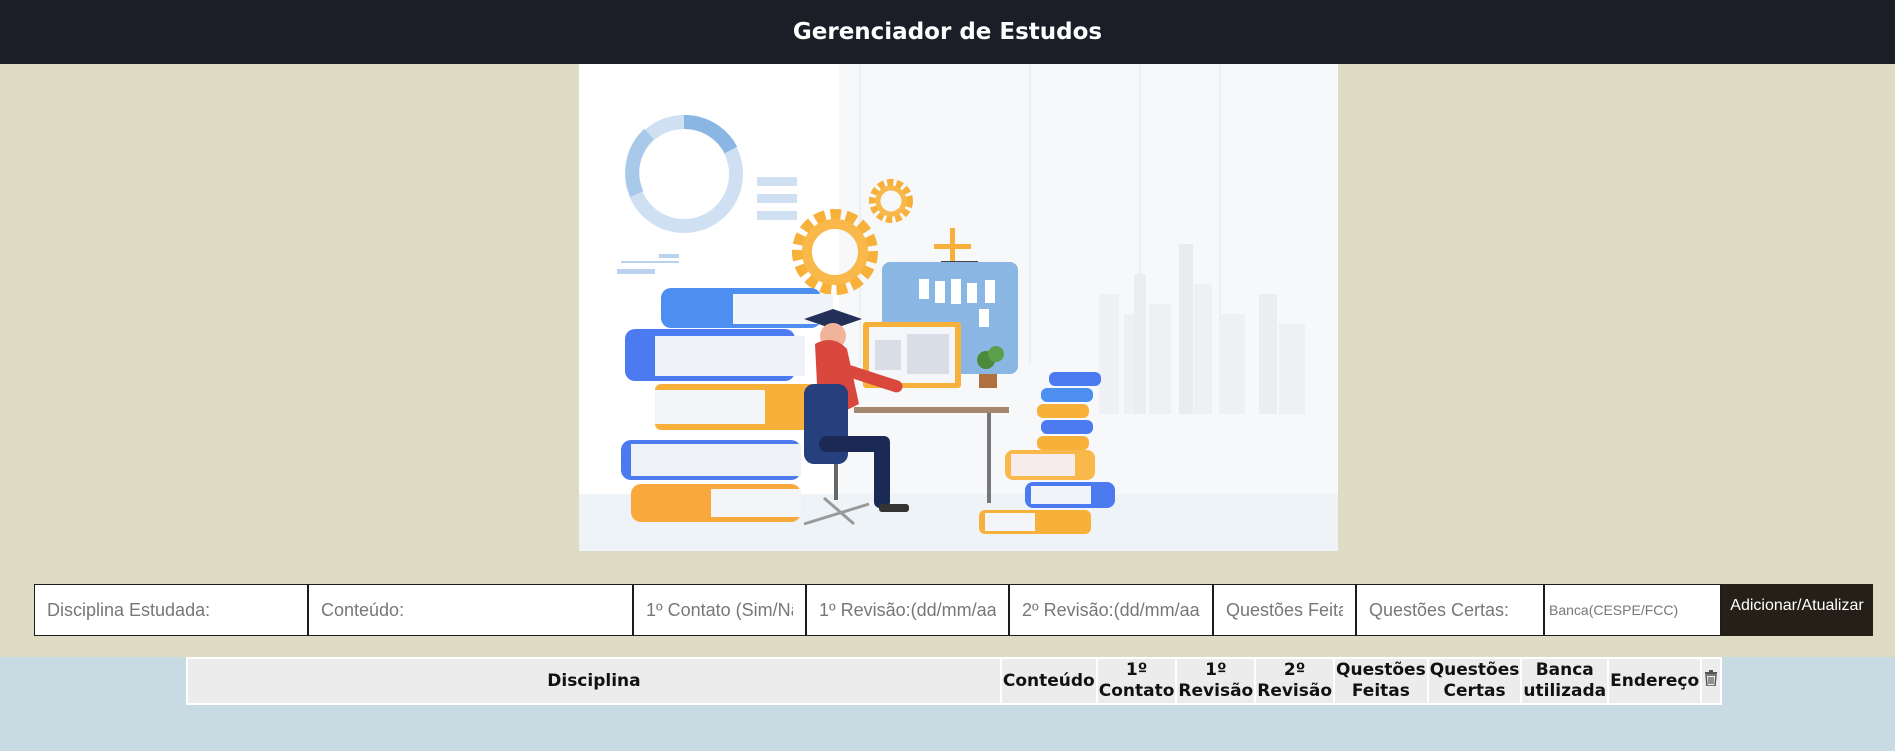 The height and width of the screenshot is (751, 1895). Describe the element at coordinates (1295, 691) in the screenshot. I see `col-segunda-revisao-line2: Revisão` at that location.